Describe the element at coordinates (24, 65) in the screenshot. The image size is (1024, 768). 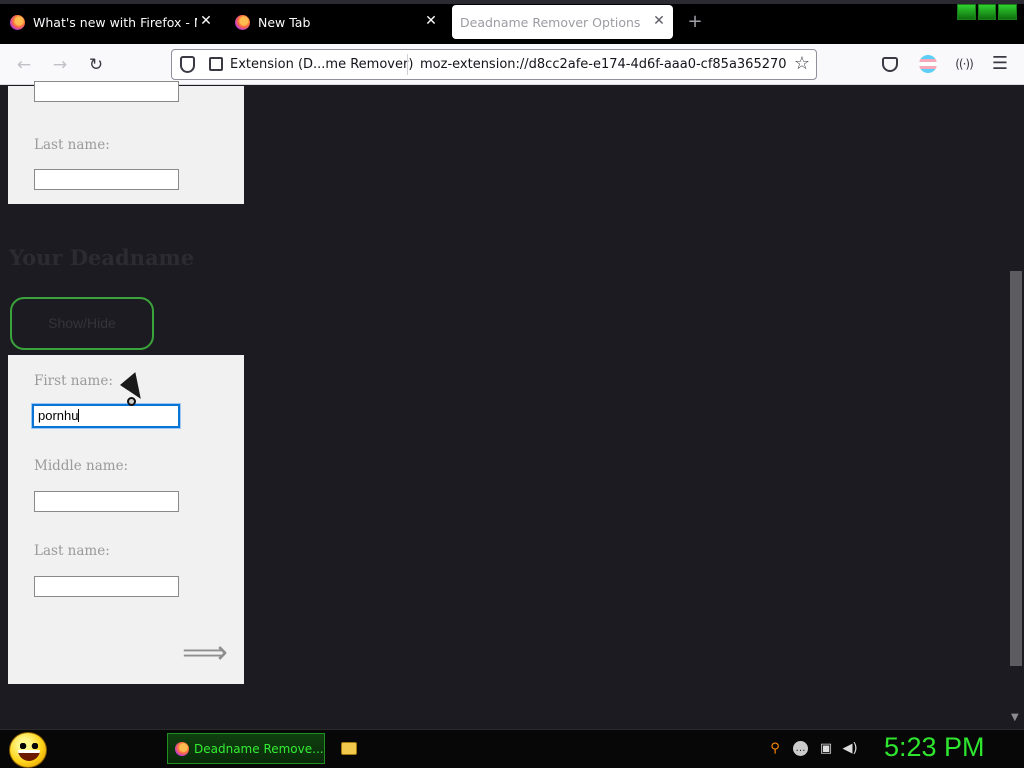
I see `back-button: ←` at that location.